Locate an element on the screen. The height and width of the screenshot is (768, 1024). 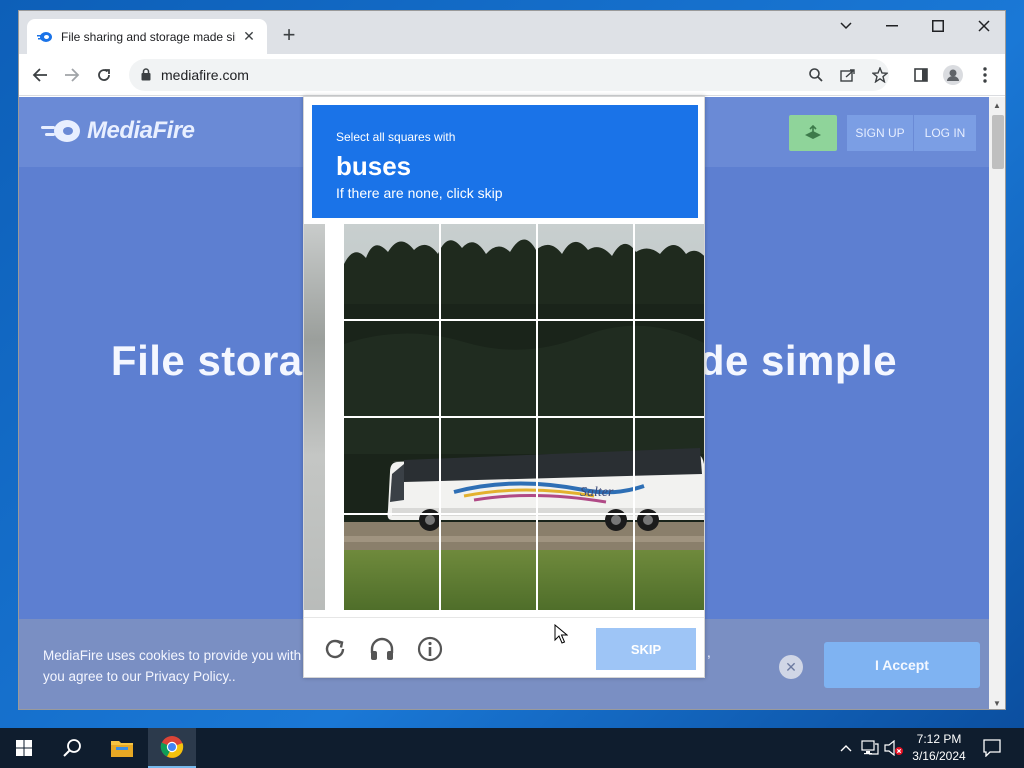
windows-taskbar: 7:12 PM 3/16/2024 is located at coordinates (512, 748).